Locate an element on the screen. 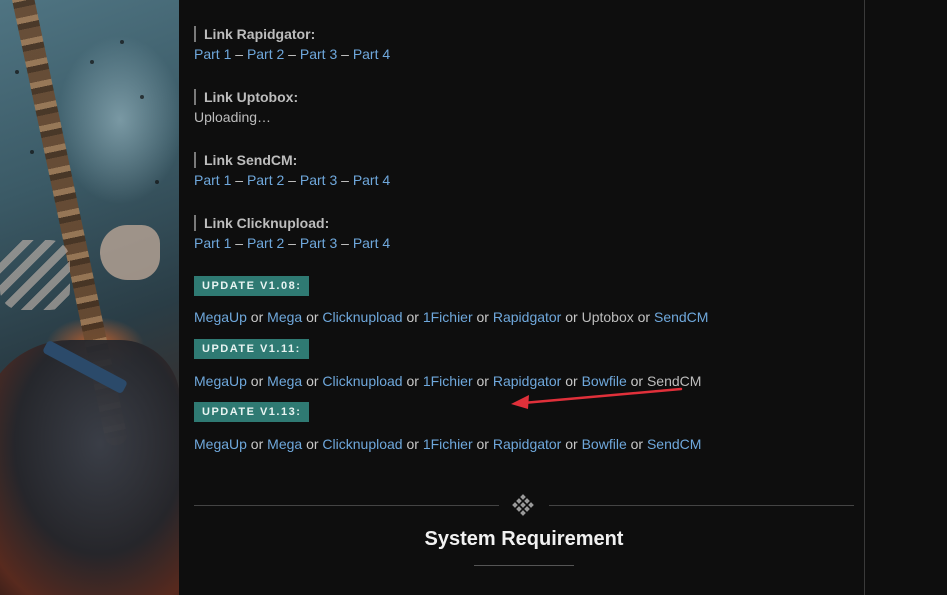 The height and width of the screenshot is (595, 947). red-arrow-icon is located at coordinates (597, 398).